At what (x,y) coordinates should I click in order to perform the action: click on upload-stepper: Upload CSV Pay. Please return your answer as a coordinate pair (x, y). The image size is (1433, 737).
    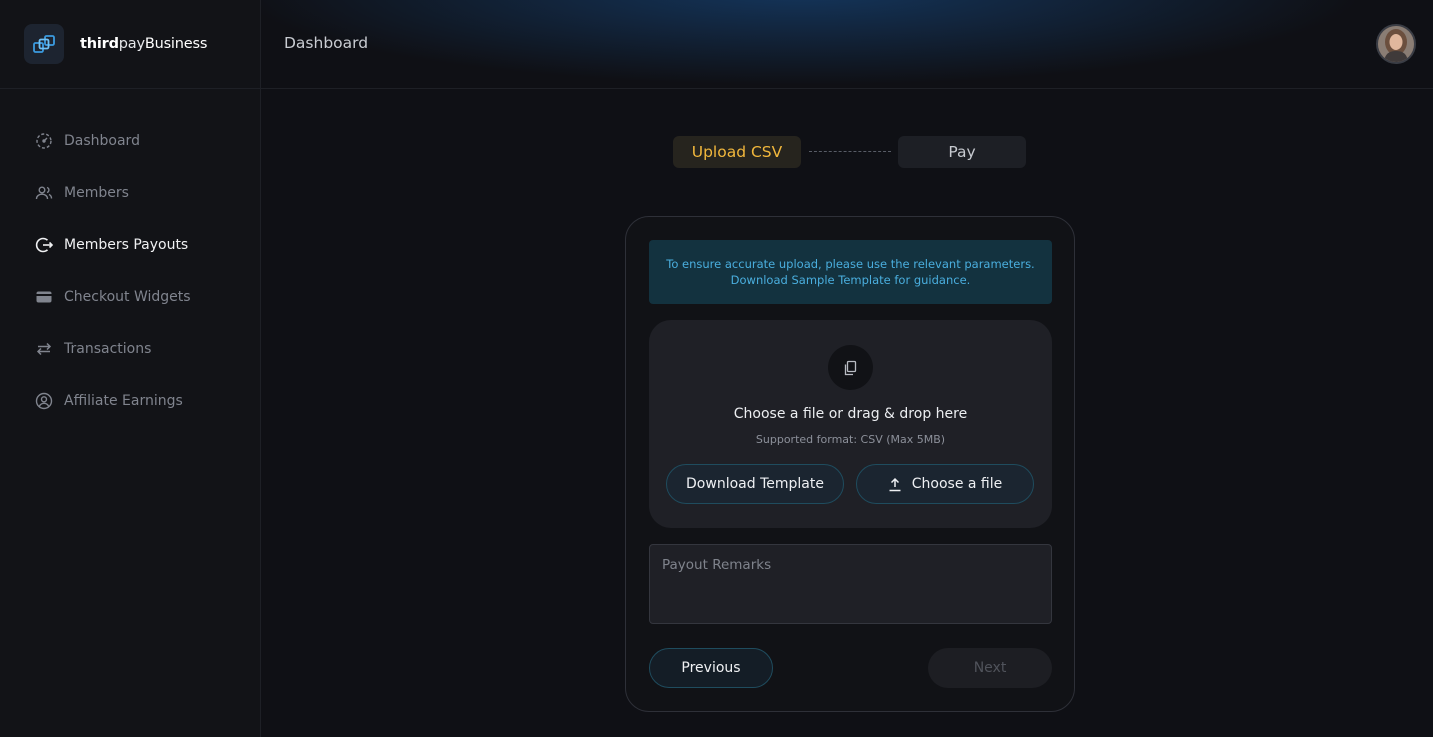
    Looking at the image, I should click on (849, 152).